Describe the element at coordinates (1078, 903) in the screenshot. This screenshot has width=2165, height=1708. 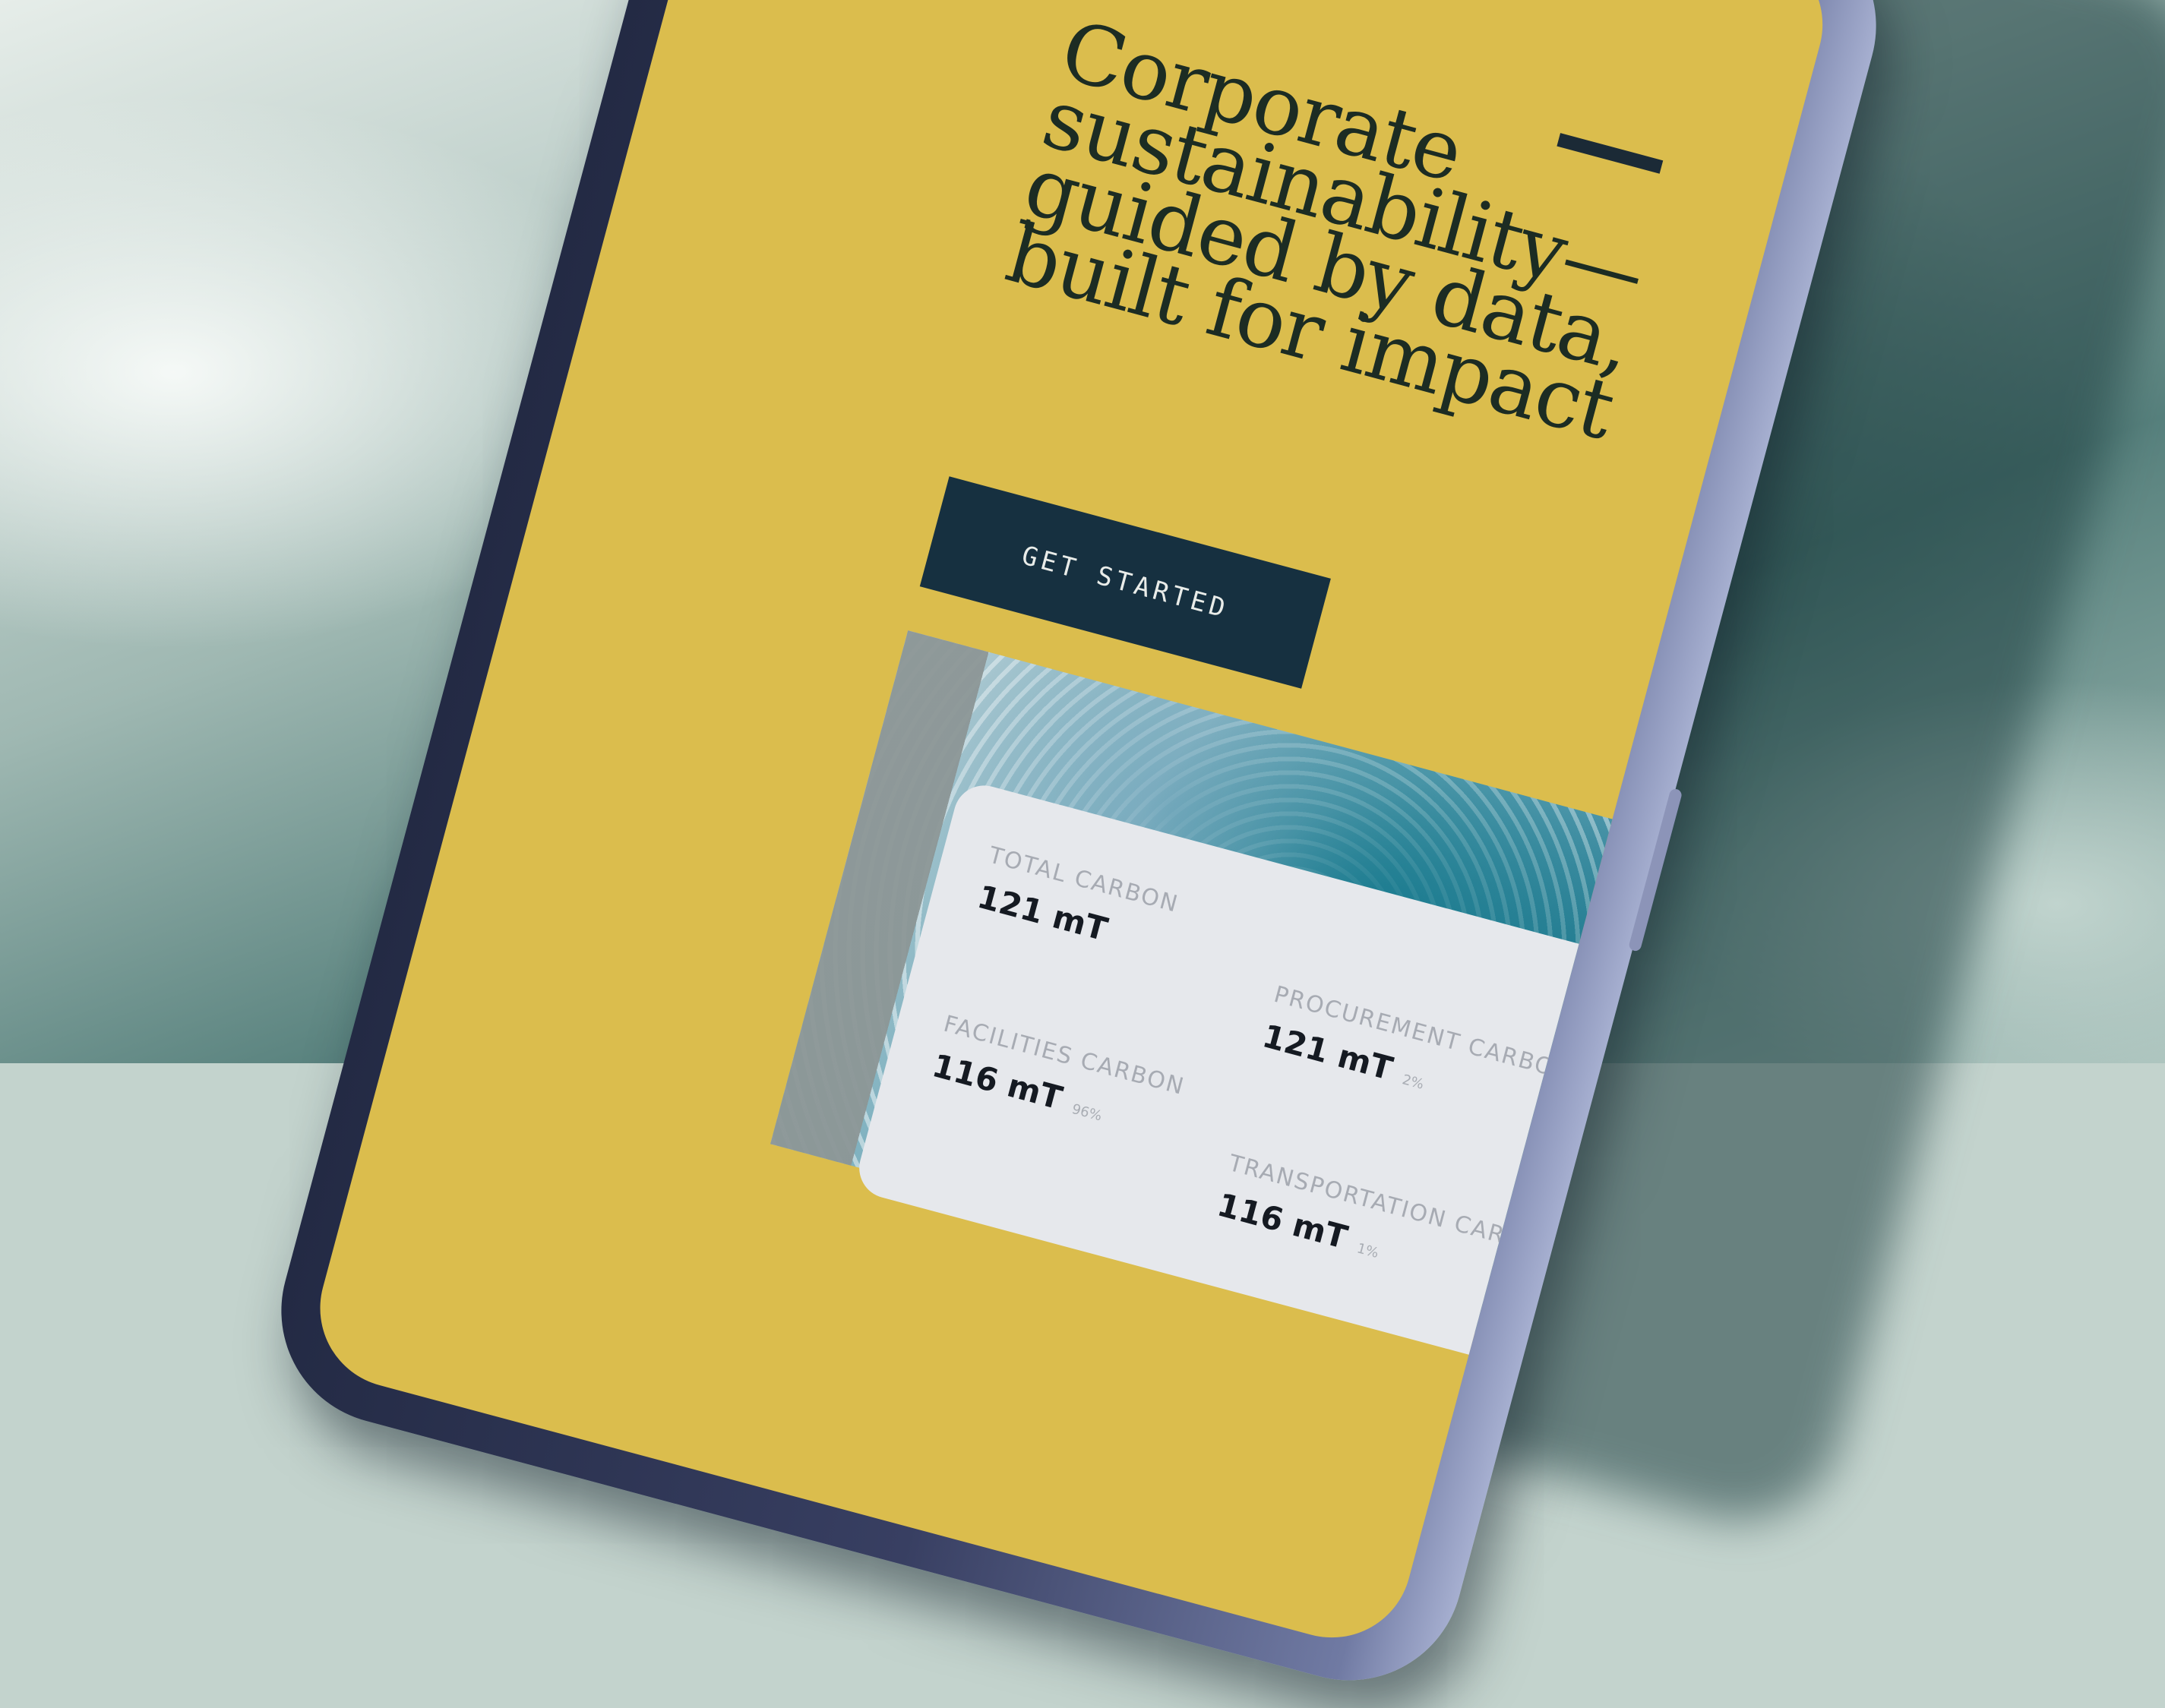
I see `stat-total-carbon: TOTAL CARBON 121 mT` at that location.